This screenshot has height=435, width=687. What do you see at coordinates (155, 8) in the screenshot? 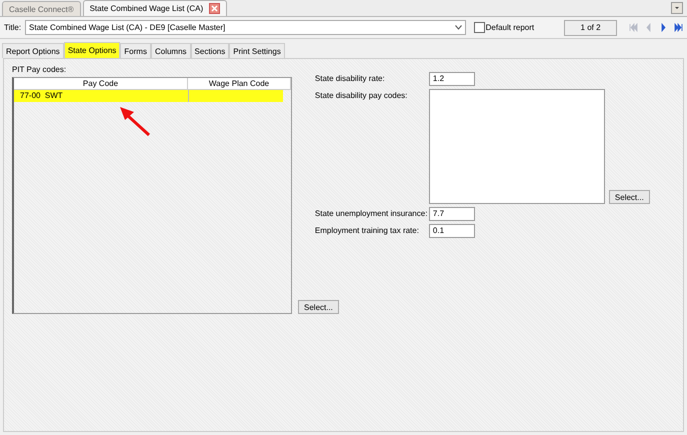
I see `document-tab: State Combined Wage List (CA)` at bounding box center [155, 8].